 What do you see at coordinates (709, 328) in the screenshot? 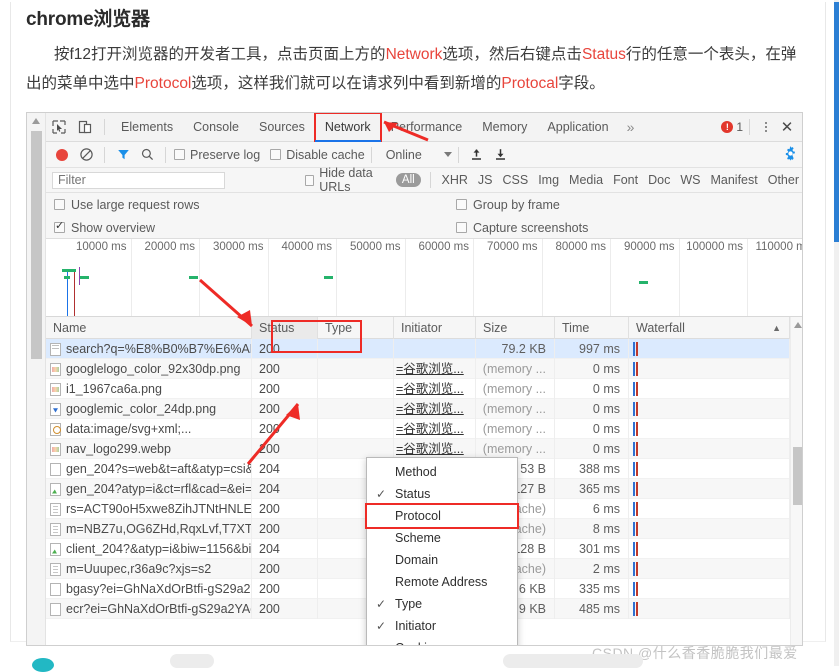
I see `column-header-waterfall: Waterfall ▲` at bounding box center [709, 328].